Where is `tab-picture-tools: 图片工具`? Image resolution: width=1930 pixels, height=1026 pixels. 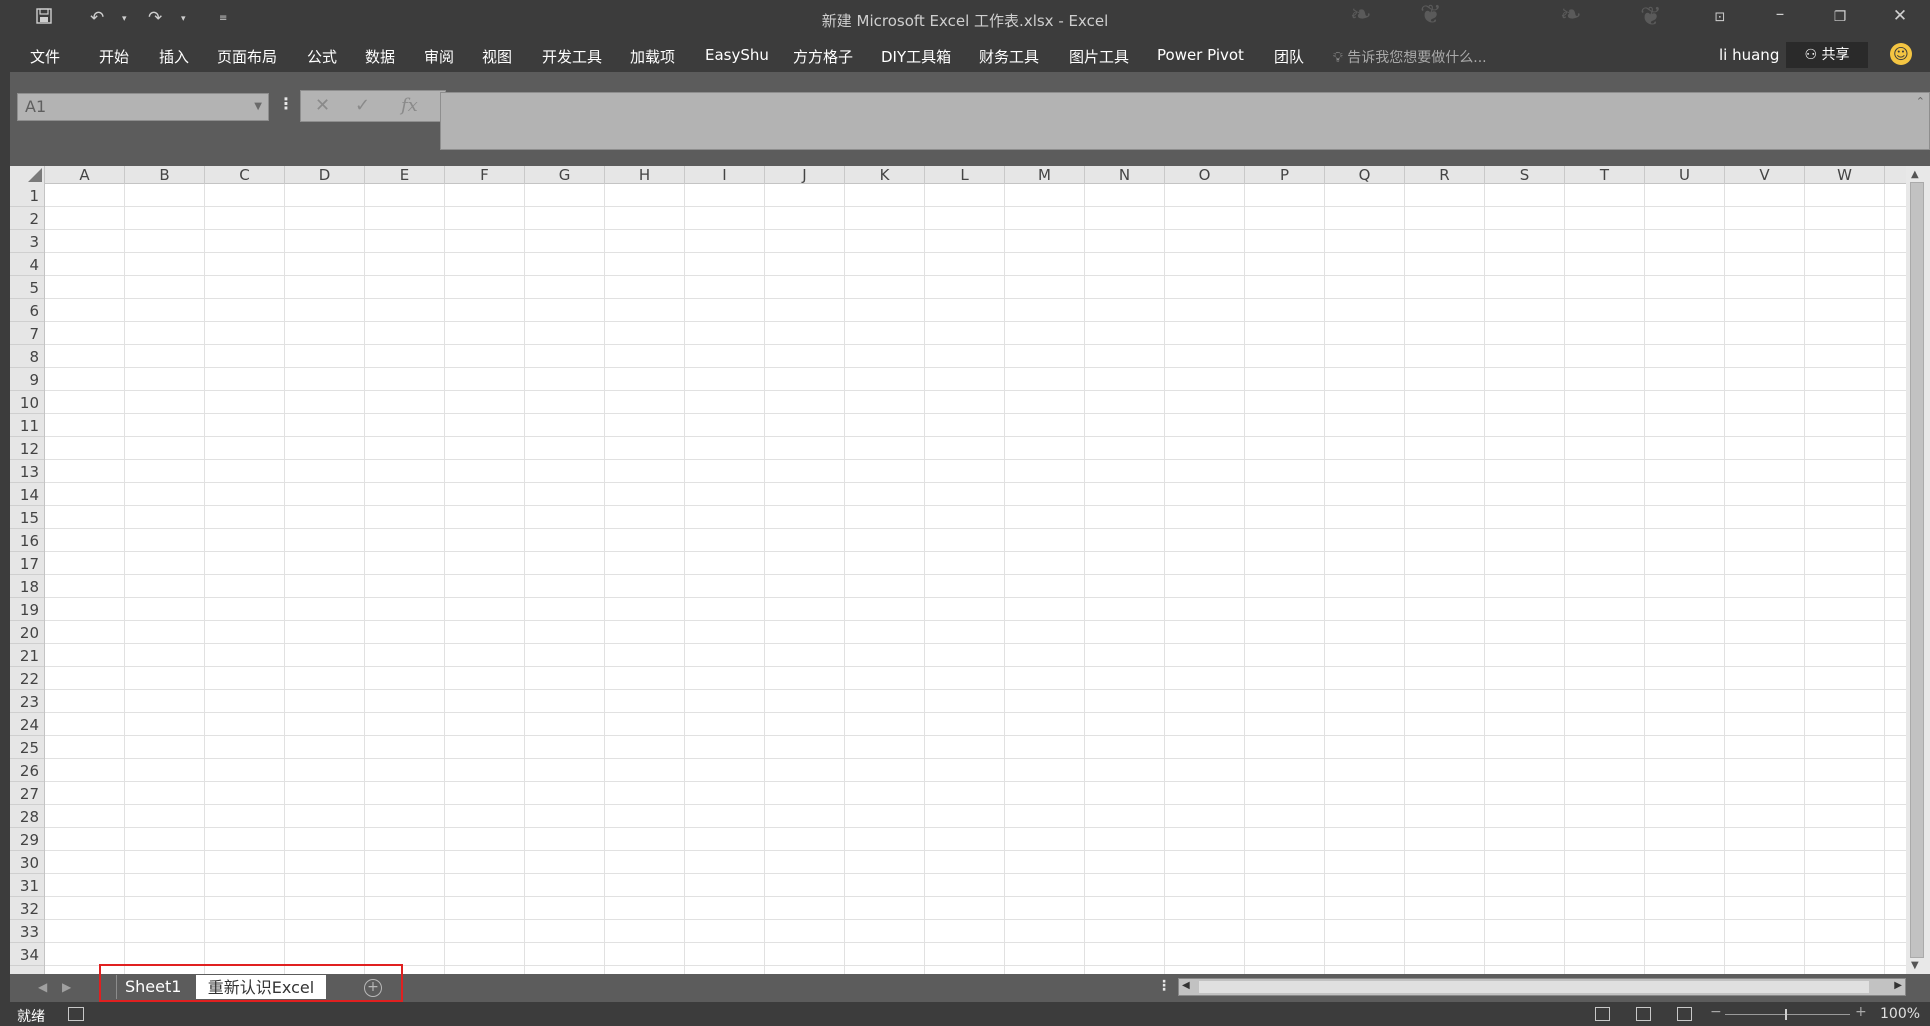 tab-picture-tools: 图片工具 is located at coordinates (1099, 56).